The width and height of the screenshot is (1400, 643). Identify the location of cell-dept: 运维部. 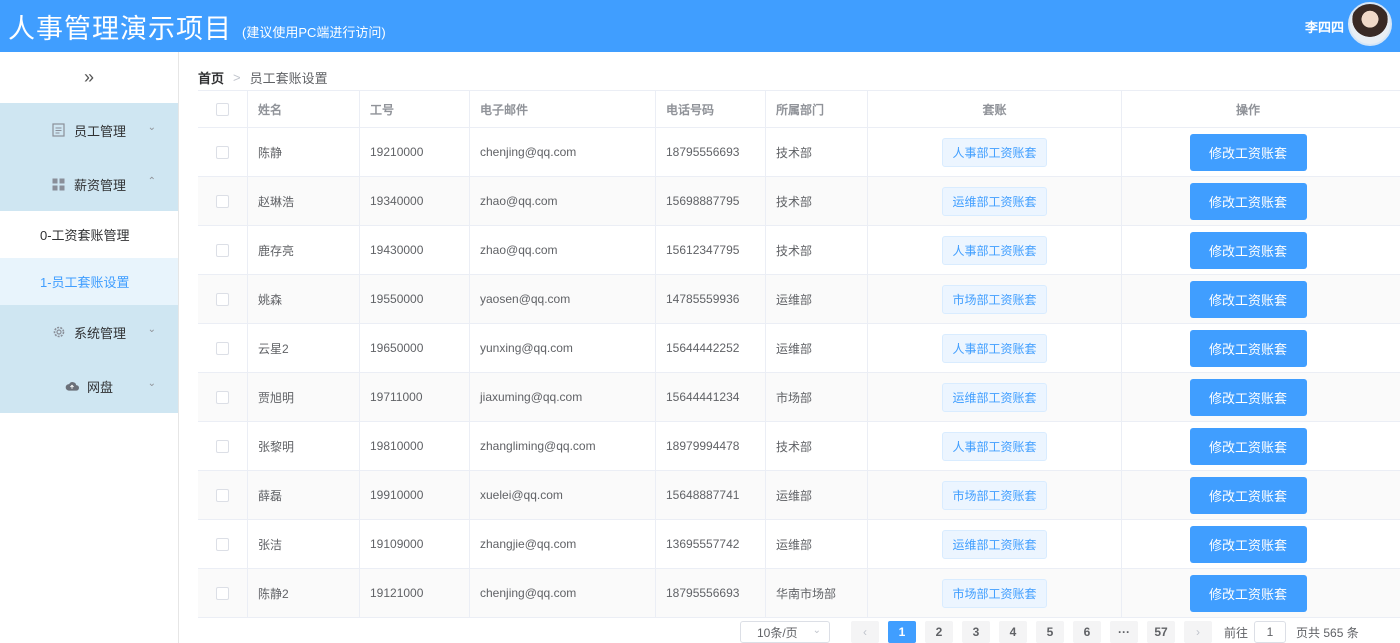
(817, 348).